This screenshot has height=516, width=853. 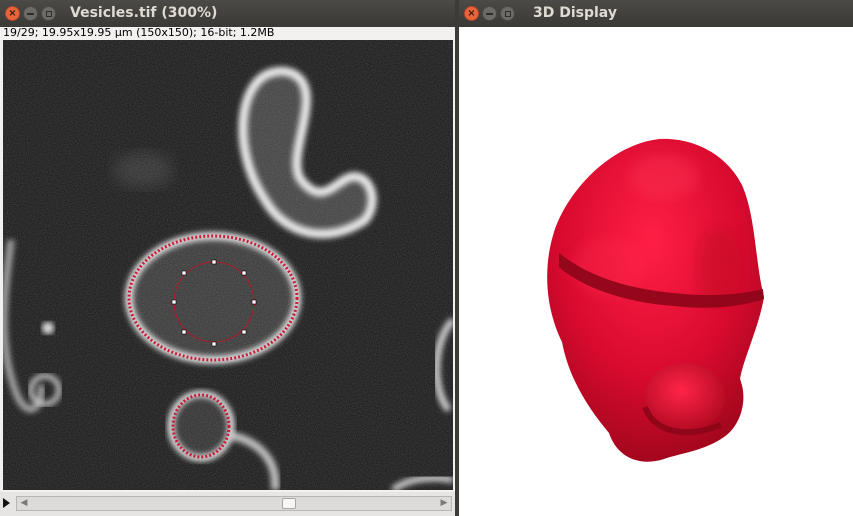 What do you see at coordinates (289, 503) in the screenshot?
I see `slice-scrollbar-thumb` at bounding box center [289, 503].